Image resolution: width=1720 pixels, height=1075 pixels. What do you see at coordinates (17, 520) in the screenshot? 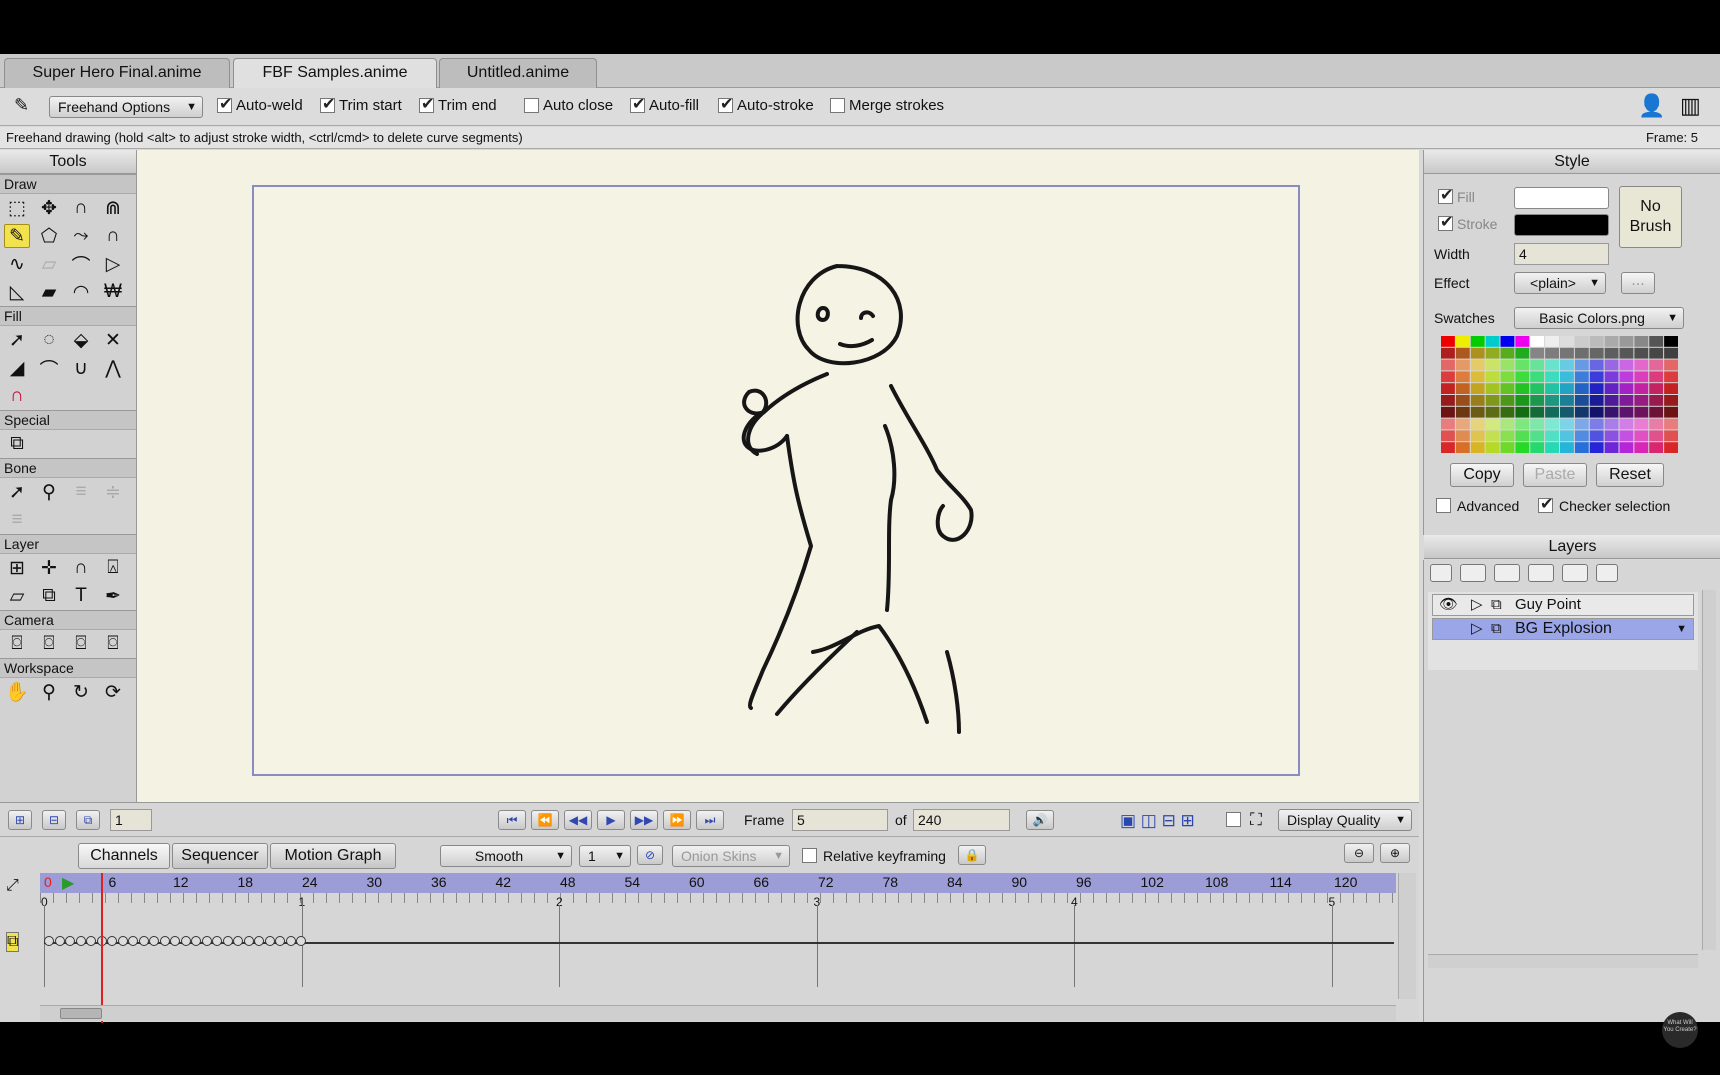
I see `bind-layer-icon: ≡` at bounding box center [17, 520].